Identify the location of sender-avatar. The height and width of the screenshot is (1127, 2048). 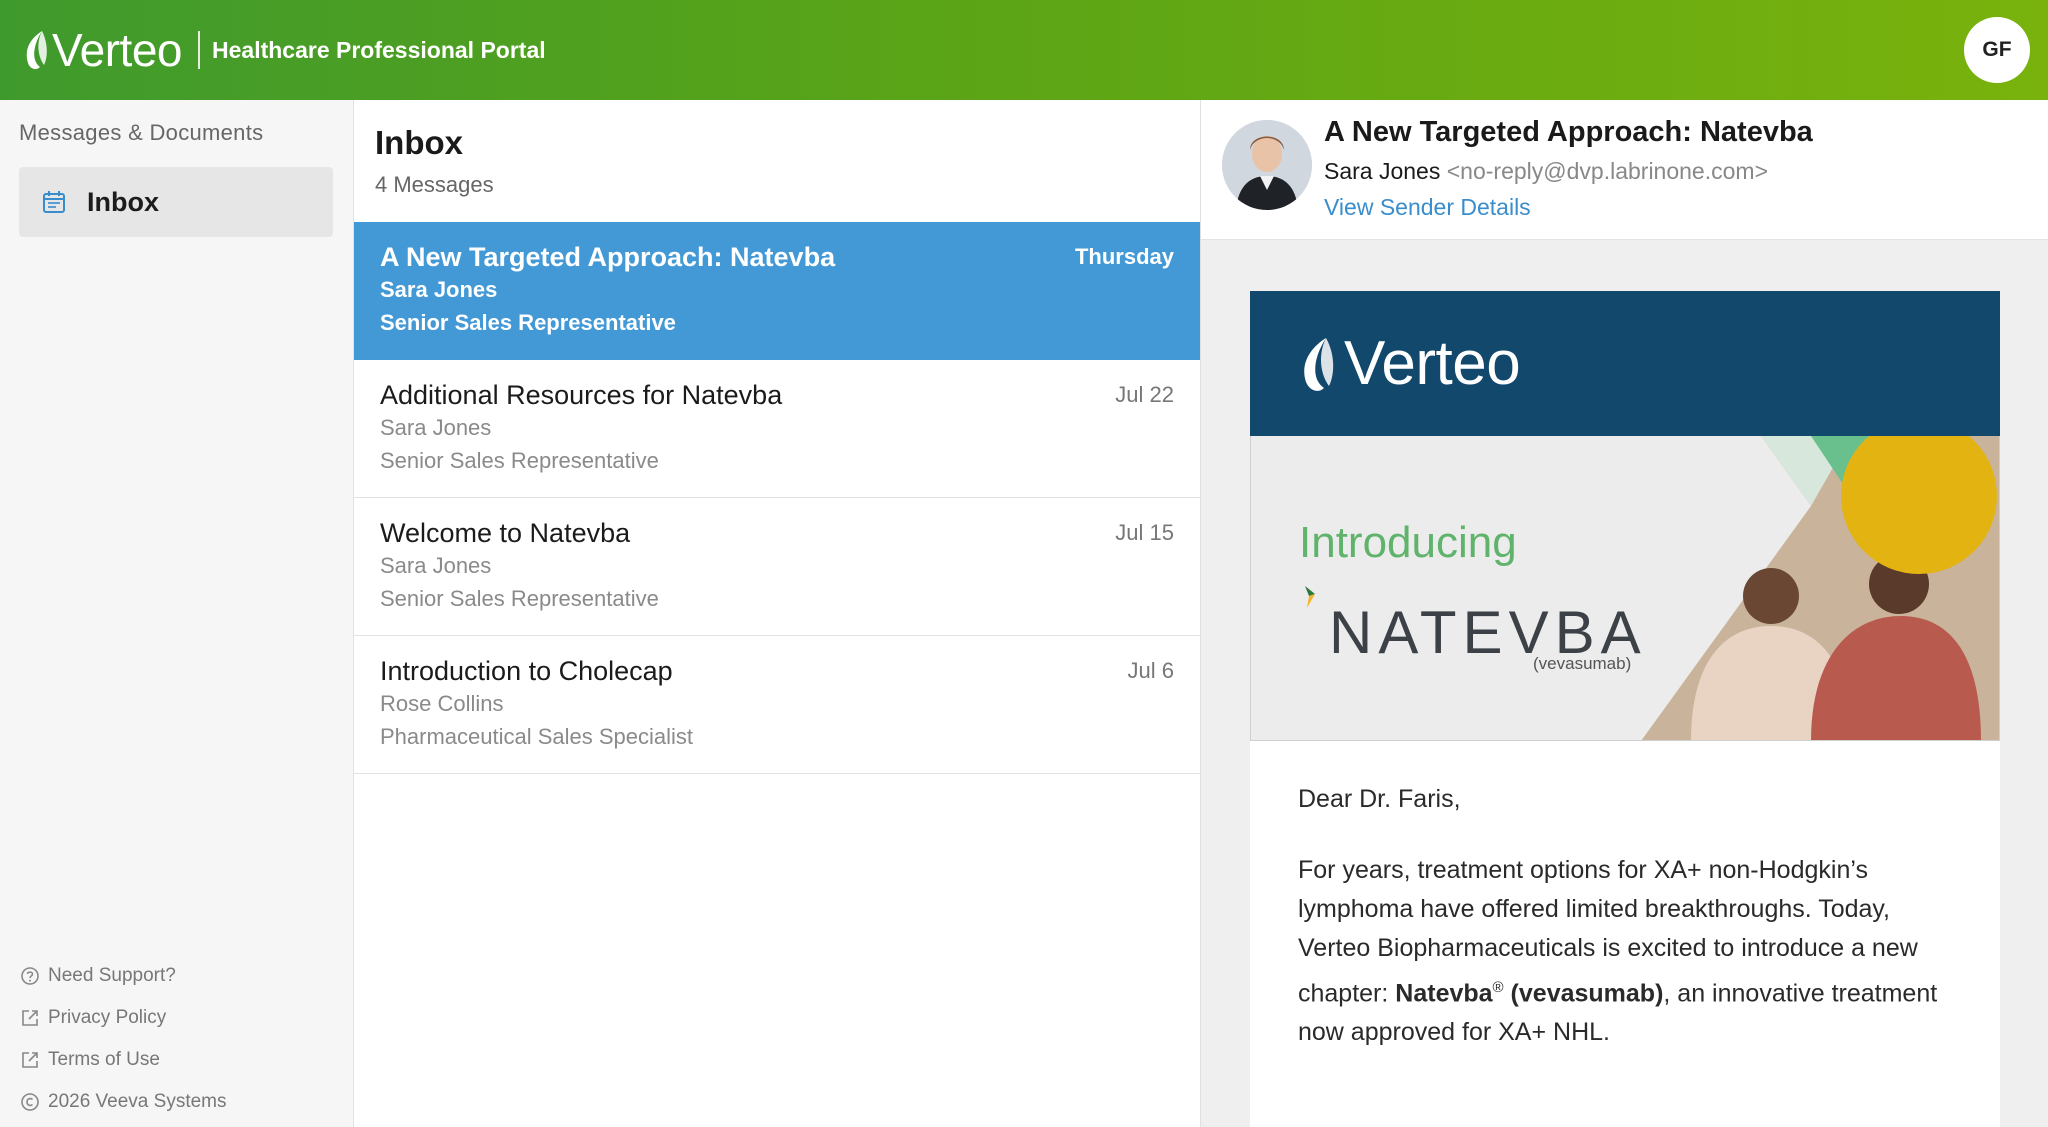
(1267, 165).